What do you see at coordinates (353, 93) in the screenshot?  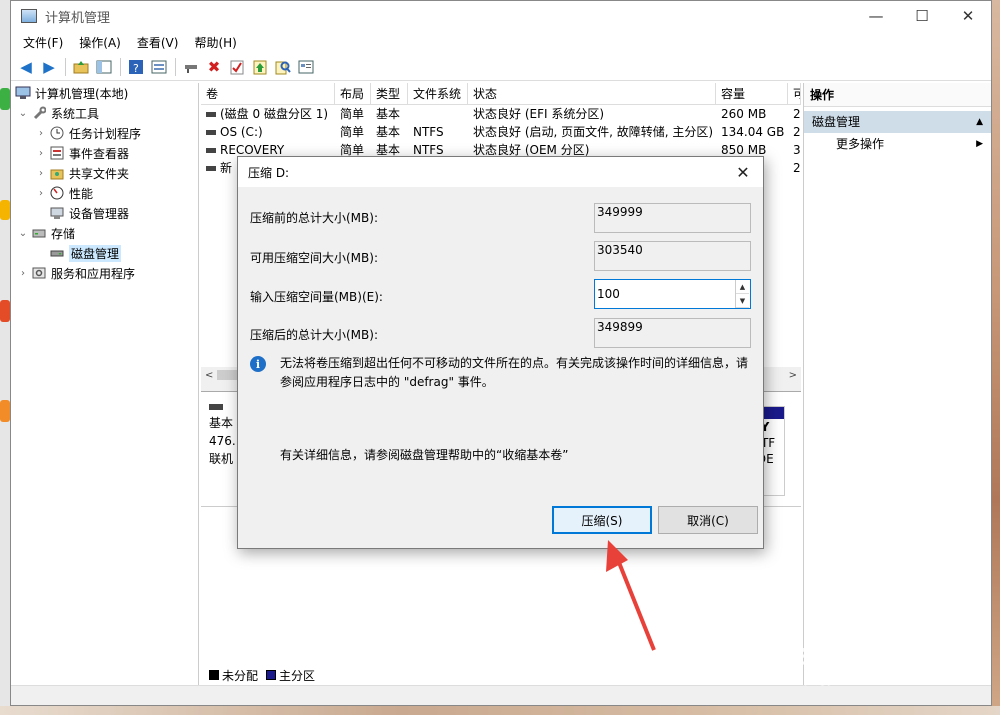 I see `column-header-layout: 布局` at bounding box center [353, 93].